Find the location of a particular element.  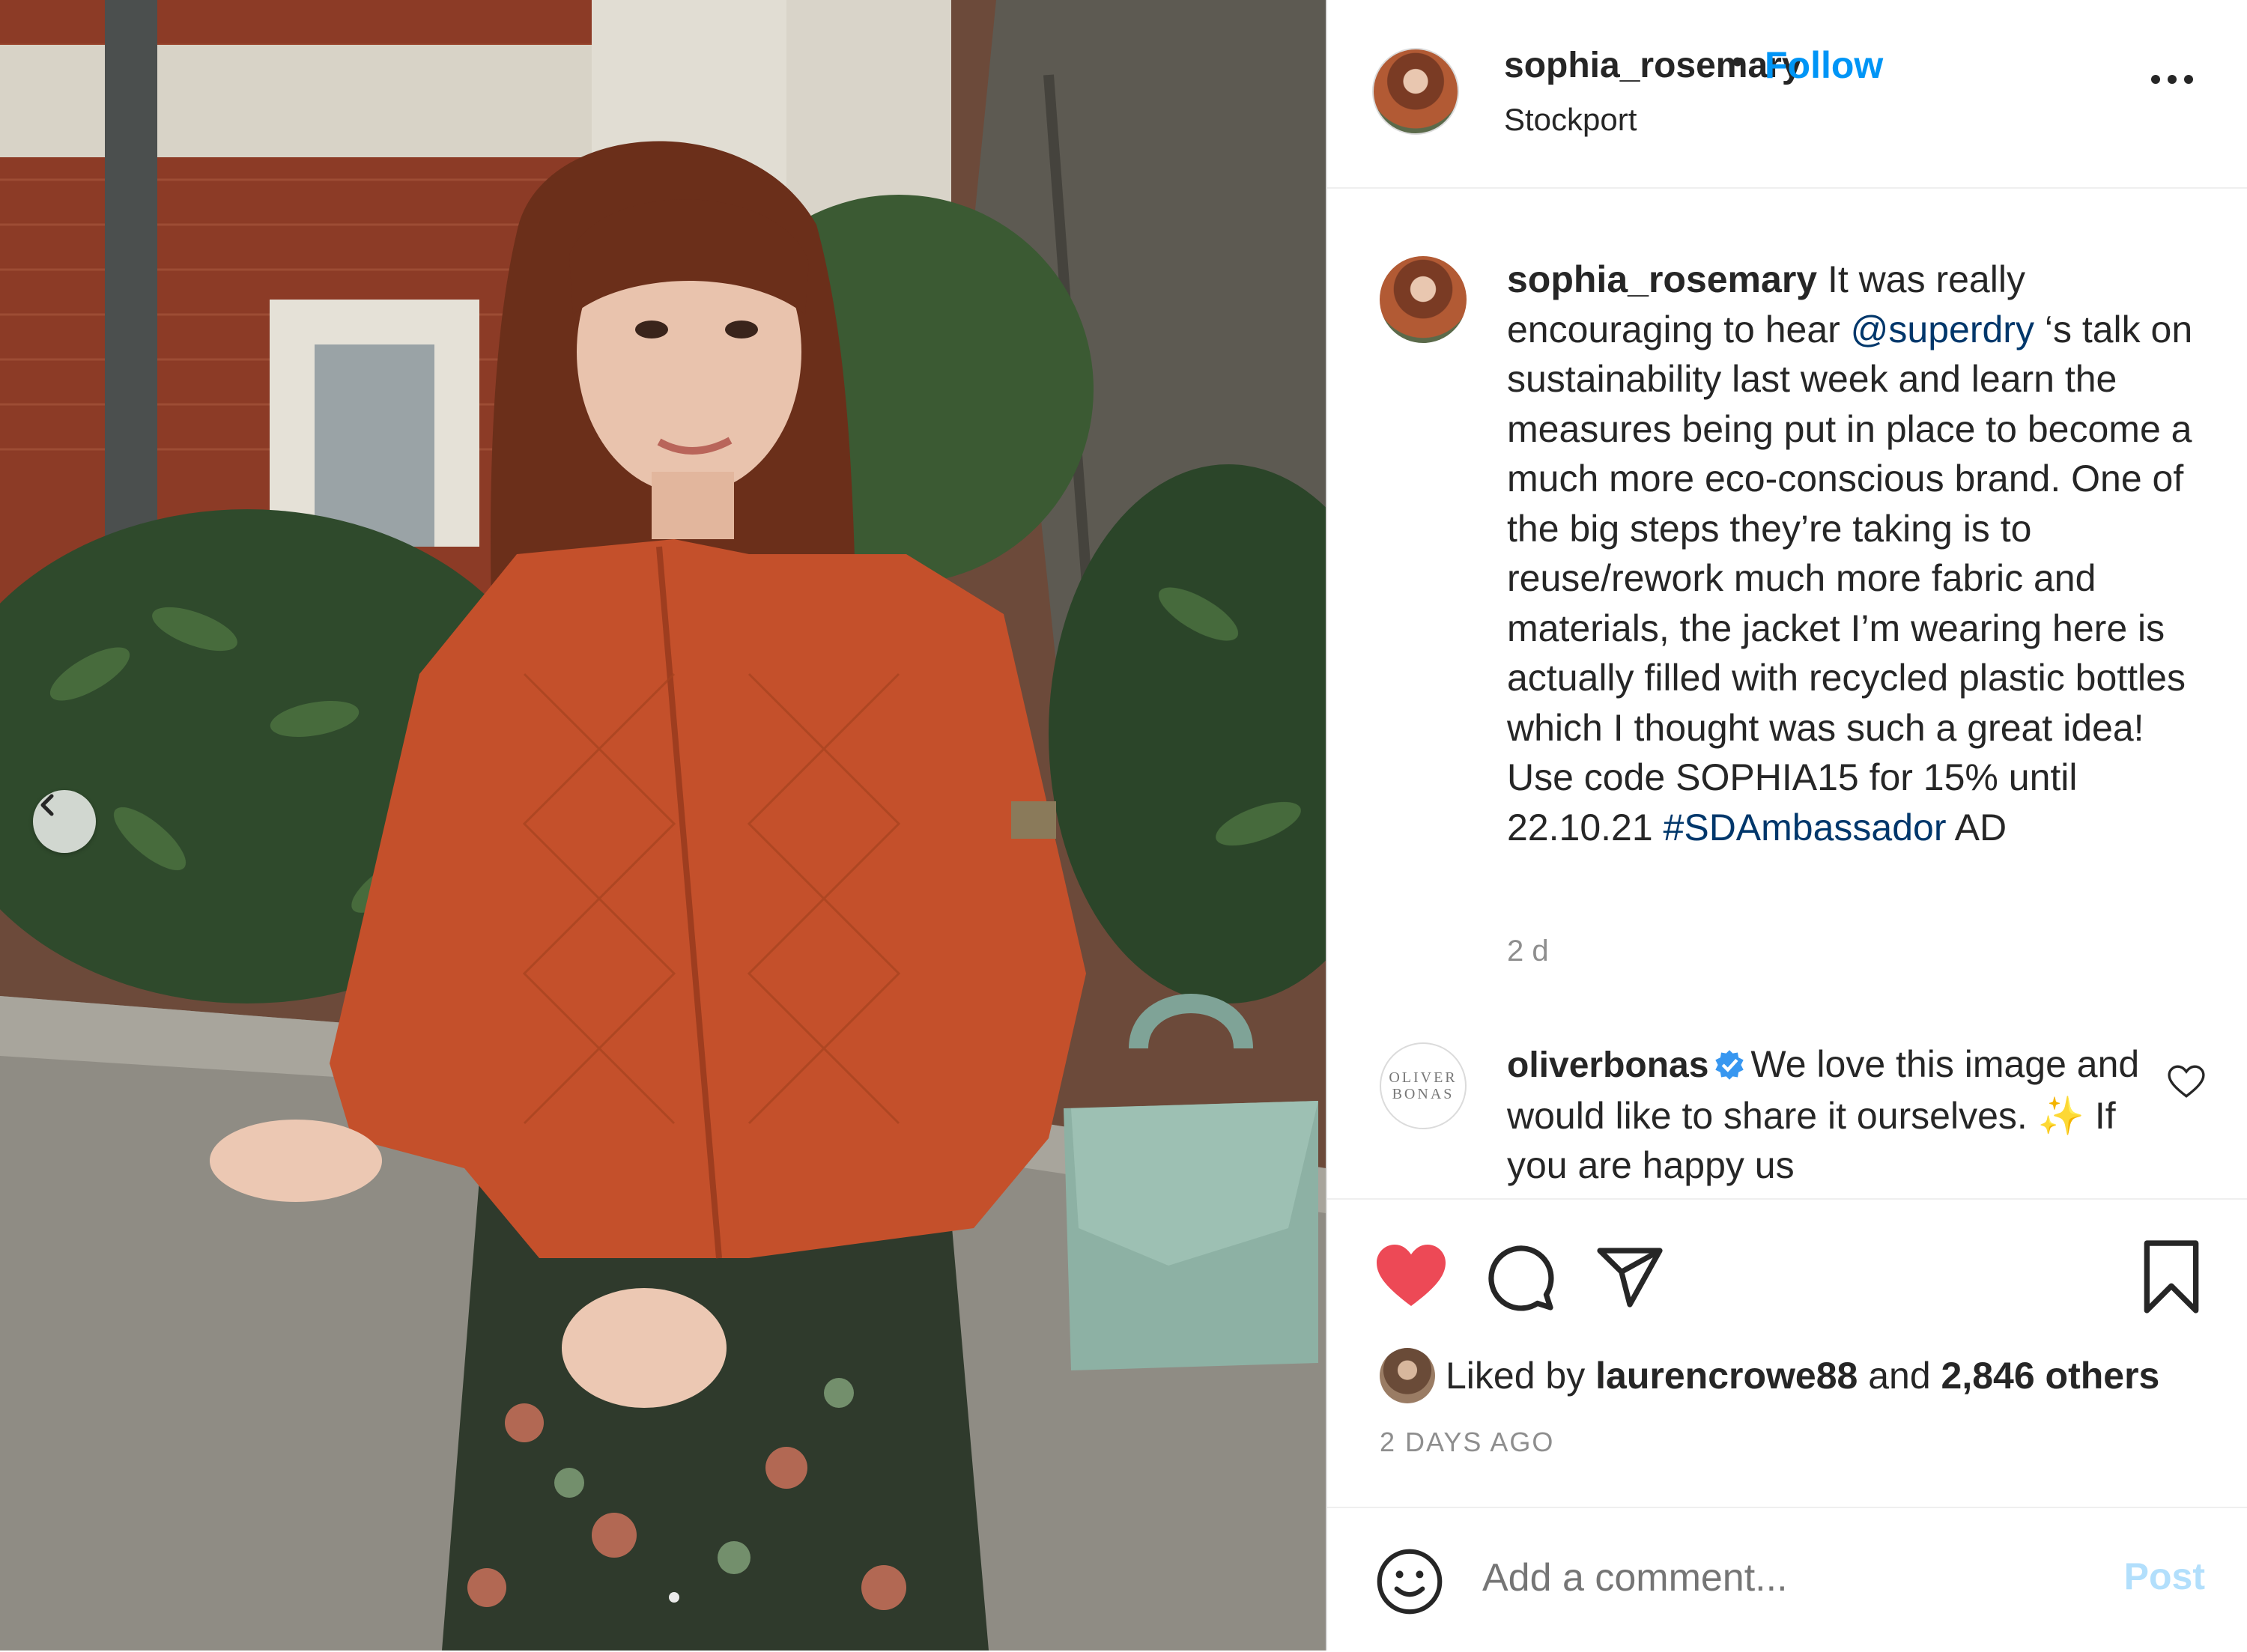

likes-others: 2,846 others is located at coordinates (2050, 1375).